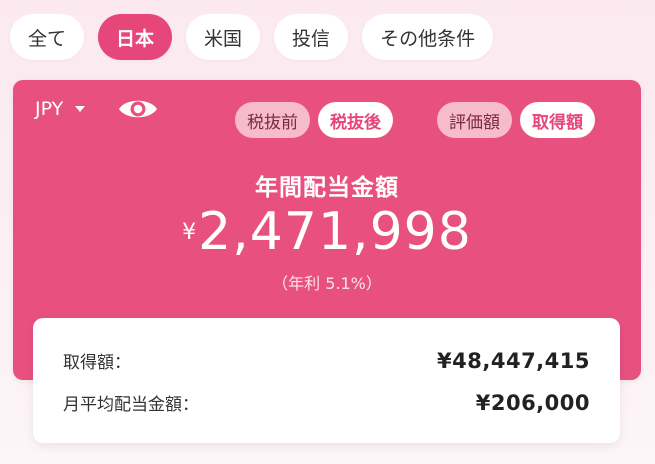 This screenshot has height=464, width=655. I want to click on basis-toggle: 評価額 取得額, so click(516, 120).